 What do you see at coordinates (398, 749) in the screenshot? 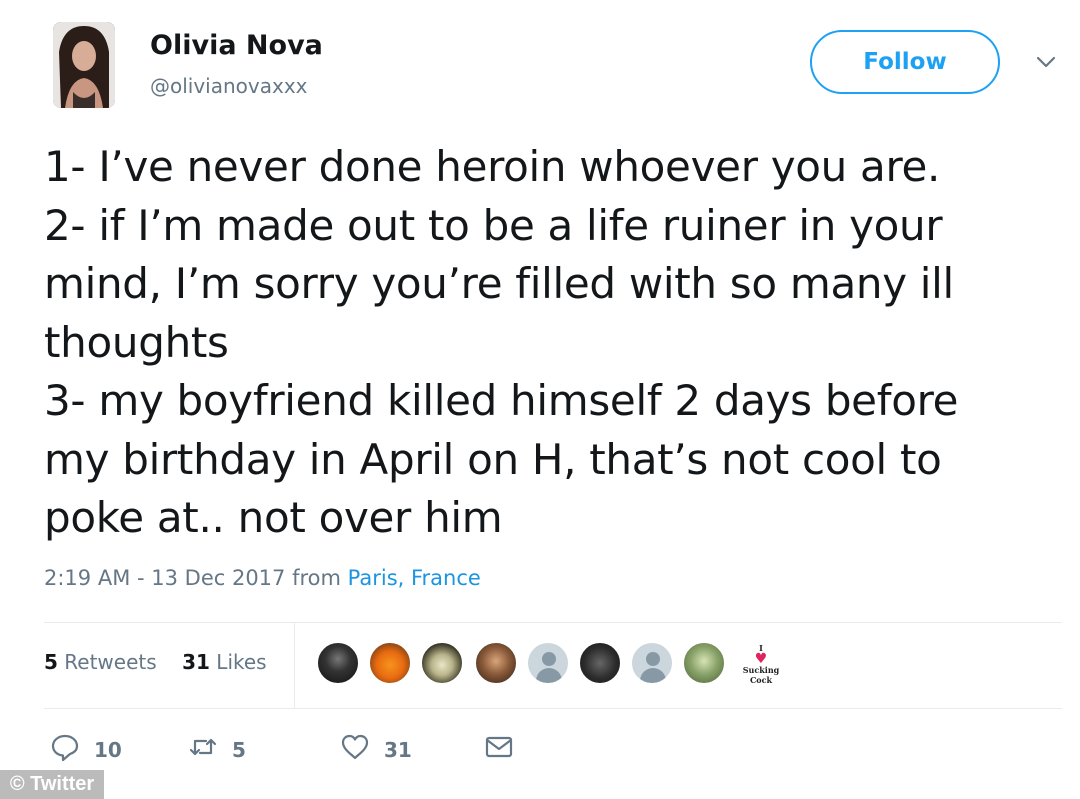
I see `like-count: 31` at bounding box center [398, 749].